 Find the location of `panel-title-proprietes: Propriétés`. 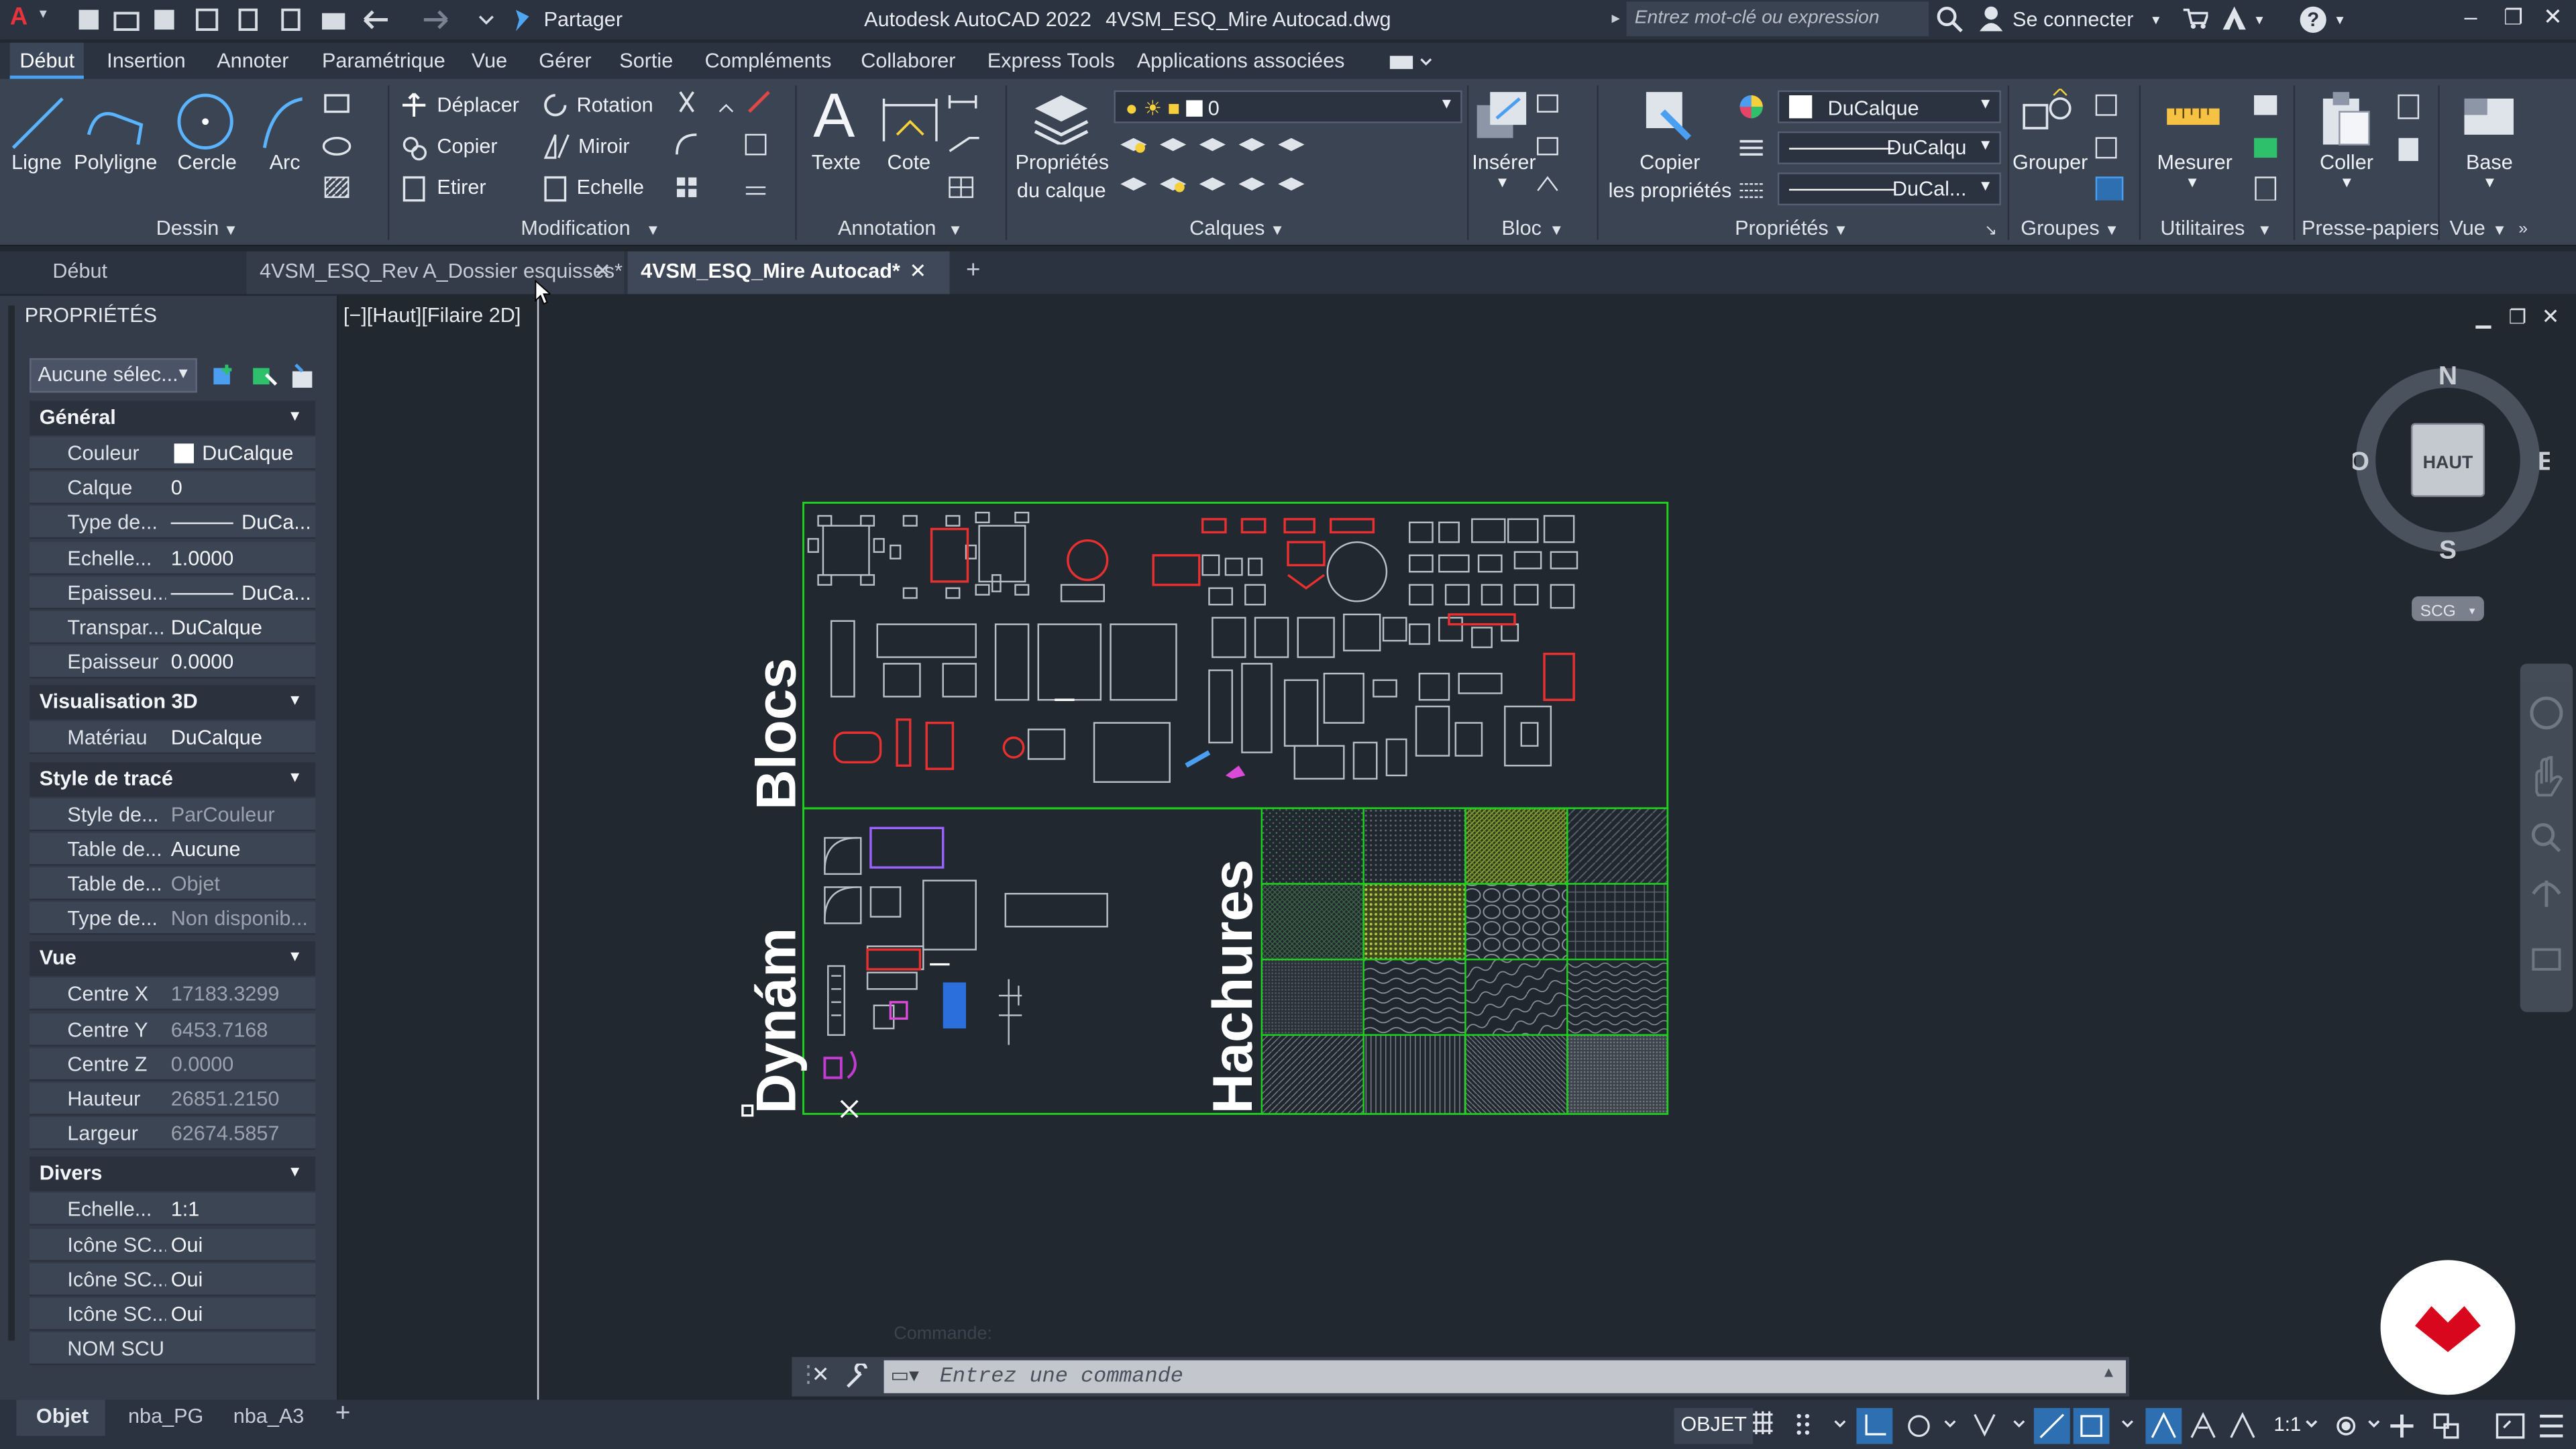

panel-title-proprietes: Propriétés is located at coordinates (1782, 228).